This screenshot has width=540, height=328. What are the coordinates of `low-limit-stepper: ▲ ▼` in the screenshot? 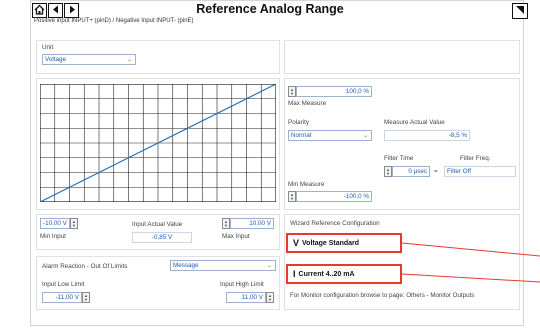 It's located at (86, 297).